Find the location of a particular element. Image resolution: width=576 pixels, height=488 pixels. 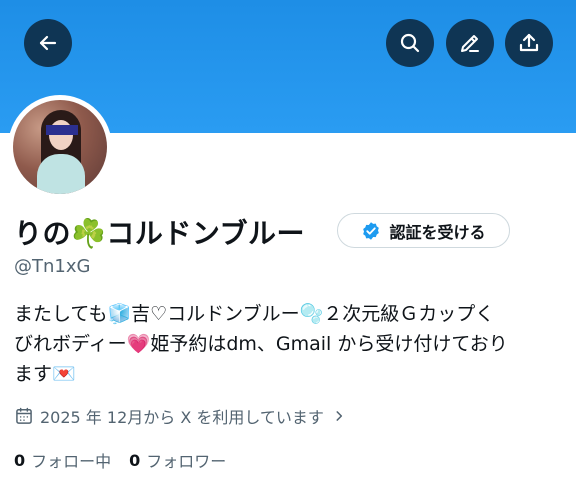

back-button is located at coordinates (48, 43).